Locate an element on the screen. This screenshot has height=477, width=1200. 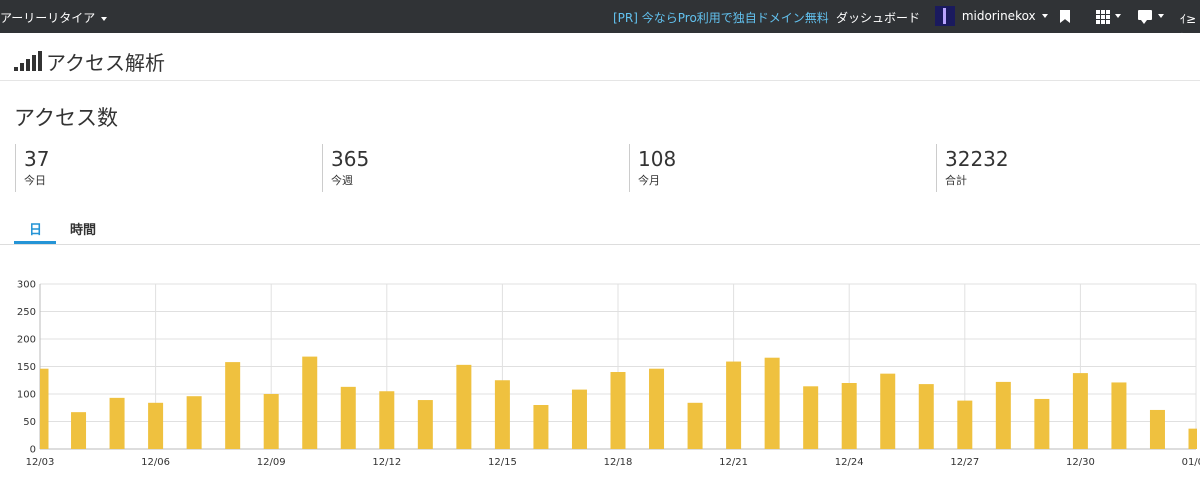
x-tick-label: 12/15 is located at coordinates (502, 462).